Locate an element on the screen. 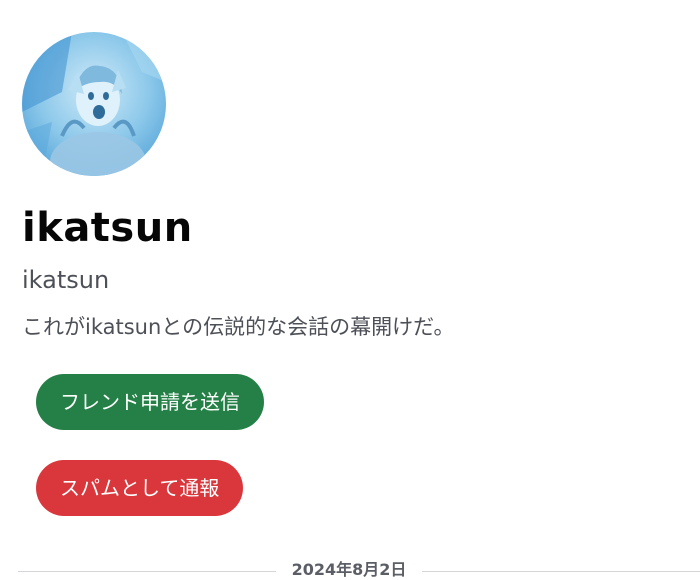 This screenshot has width=700, height=580. avatar-image is located at coordinates (94, 104).